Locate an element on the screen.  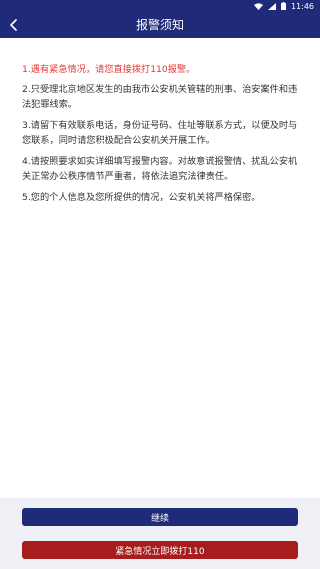
wifi-icon is located at coordinates (258, 6).